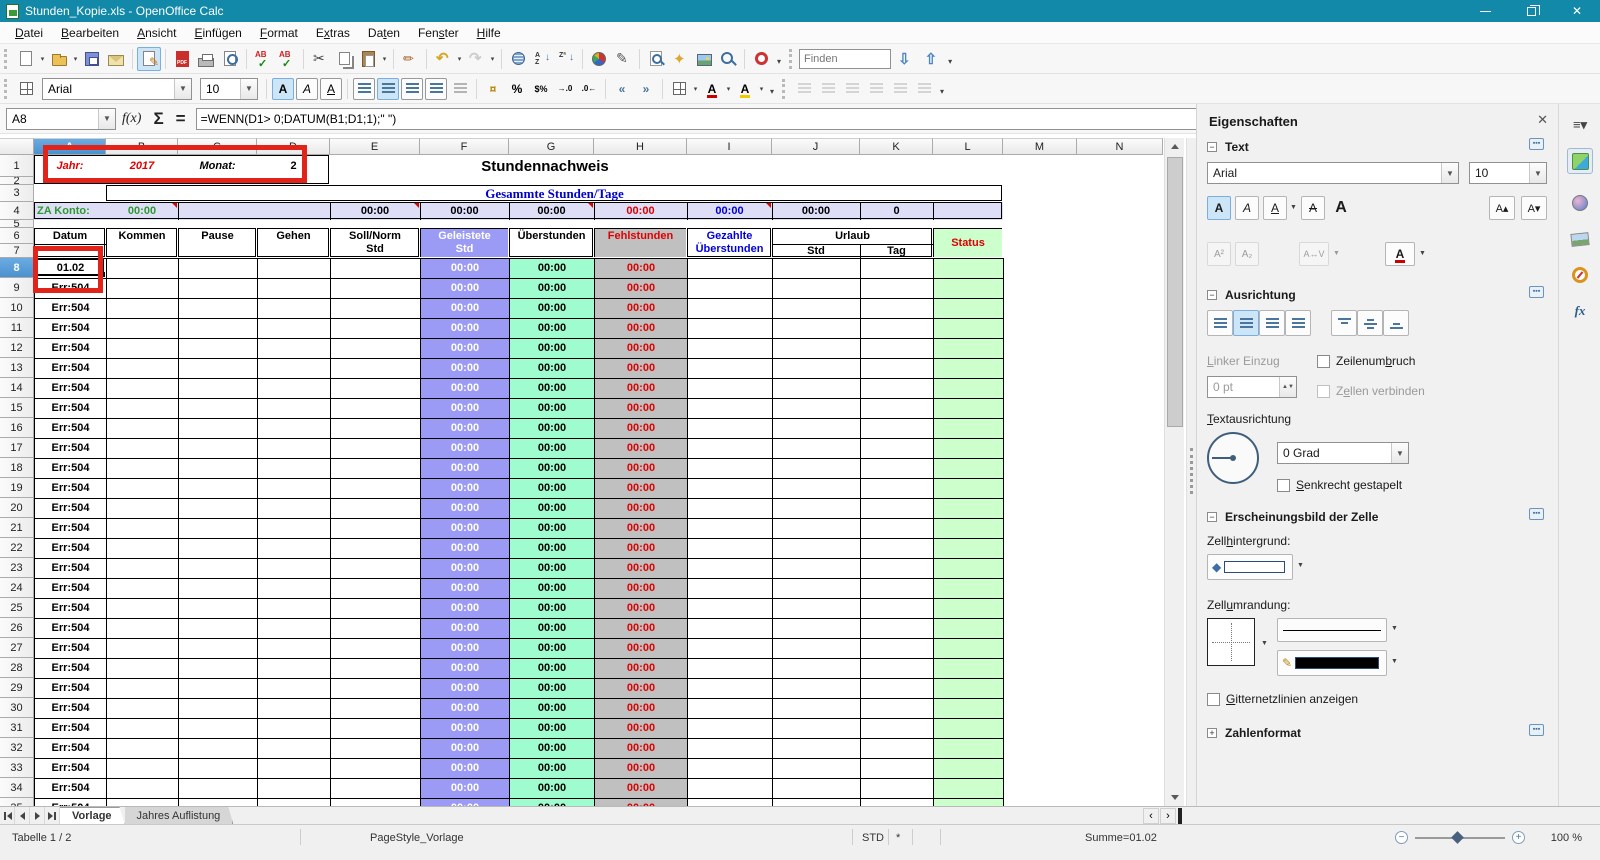  I want to click on standard-format-button: $%, so click(541, 89).